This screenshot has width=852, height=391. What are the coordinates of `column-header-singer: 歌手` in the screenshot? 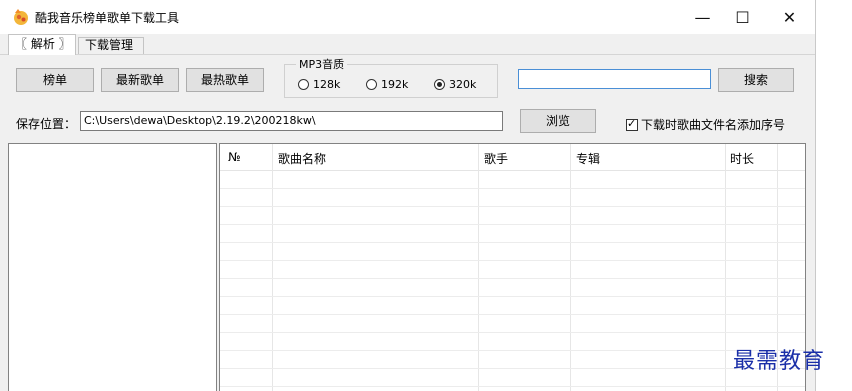 It's located at (496, 158).